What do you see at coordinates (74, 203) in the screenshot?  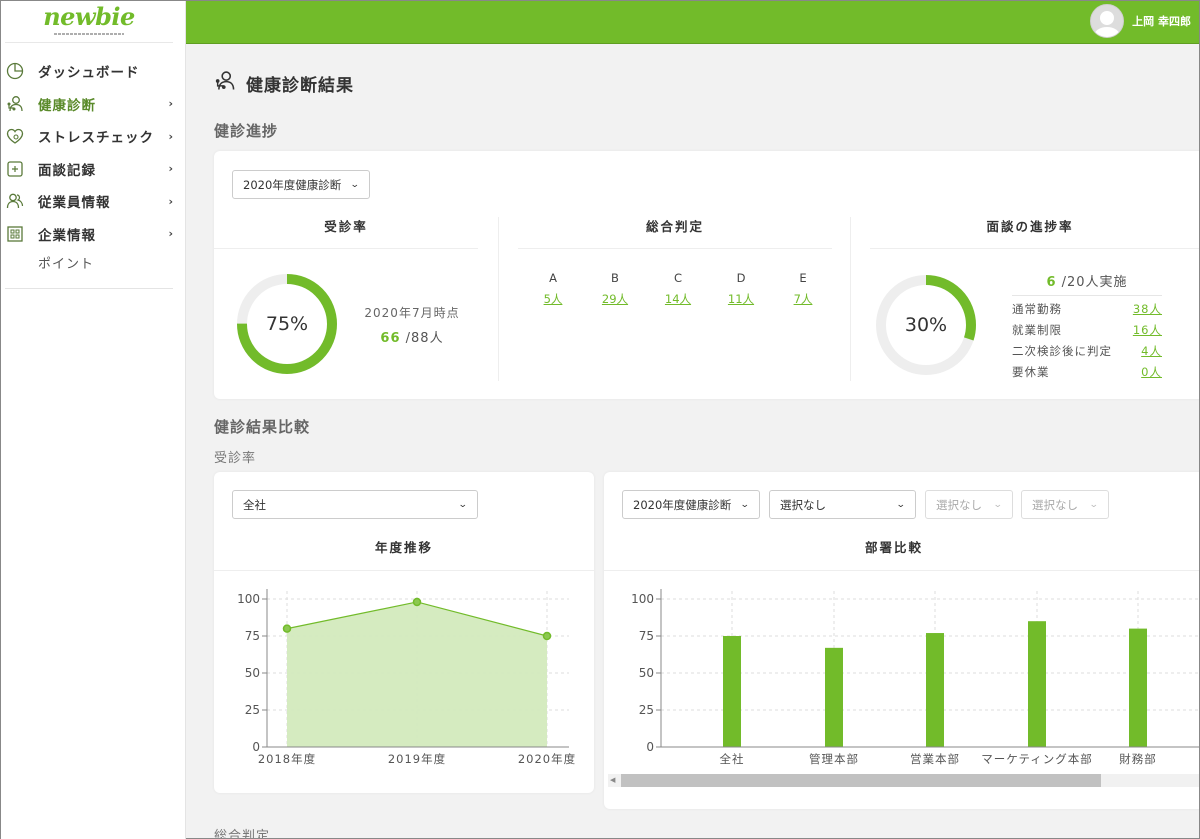 I see `sidebar-item-label: 従業員情報` at bounding box center [74, 203].